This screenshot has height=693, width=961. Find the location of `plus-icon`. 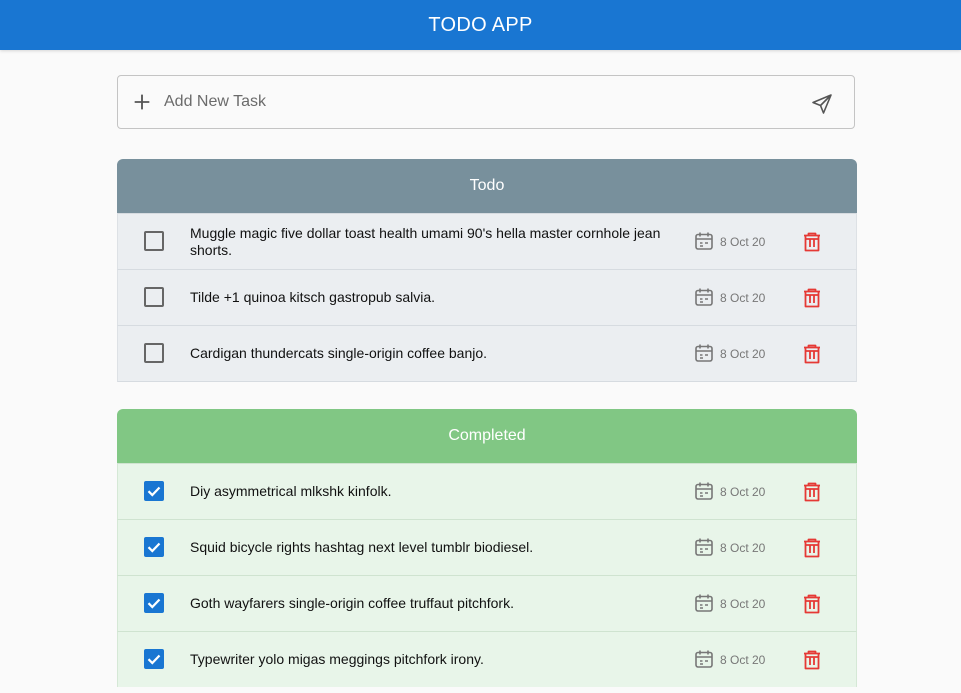

plus-icon is located at coordinates (142, 102).